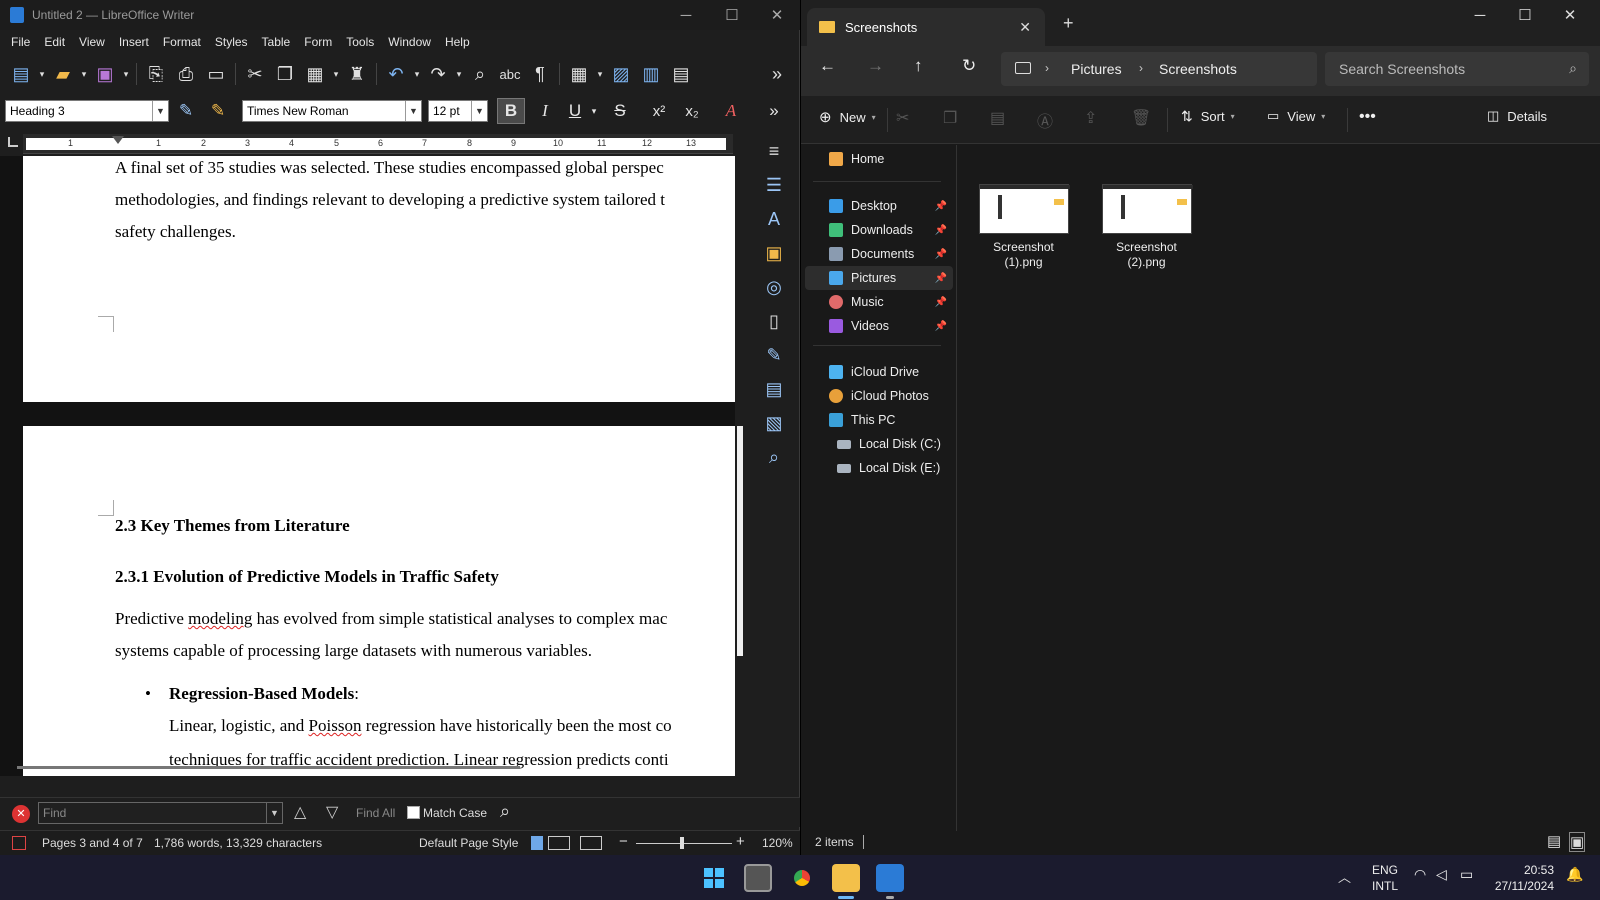 The width and height of the screenshot is (1600, 900). What do you see at coordinates (332, 111) in the screenshot?
I see `font-name-select: Times New Roman ▼` at bounding box center [332, 111].